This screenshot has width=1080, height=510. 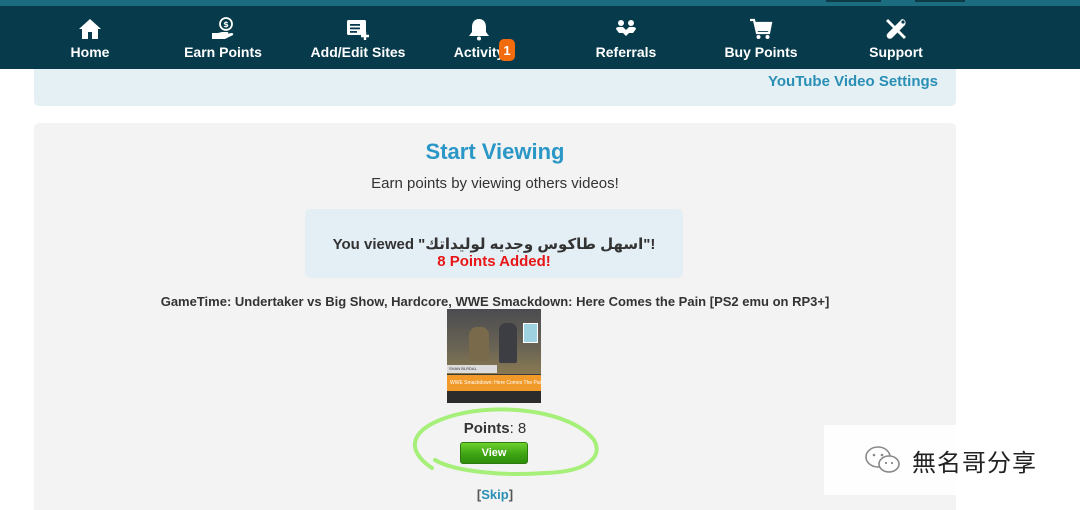 I want to click on nav-item-activity: Activity 1, so click(x=479, y=37).